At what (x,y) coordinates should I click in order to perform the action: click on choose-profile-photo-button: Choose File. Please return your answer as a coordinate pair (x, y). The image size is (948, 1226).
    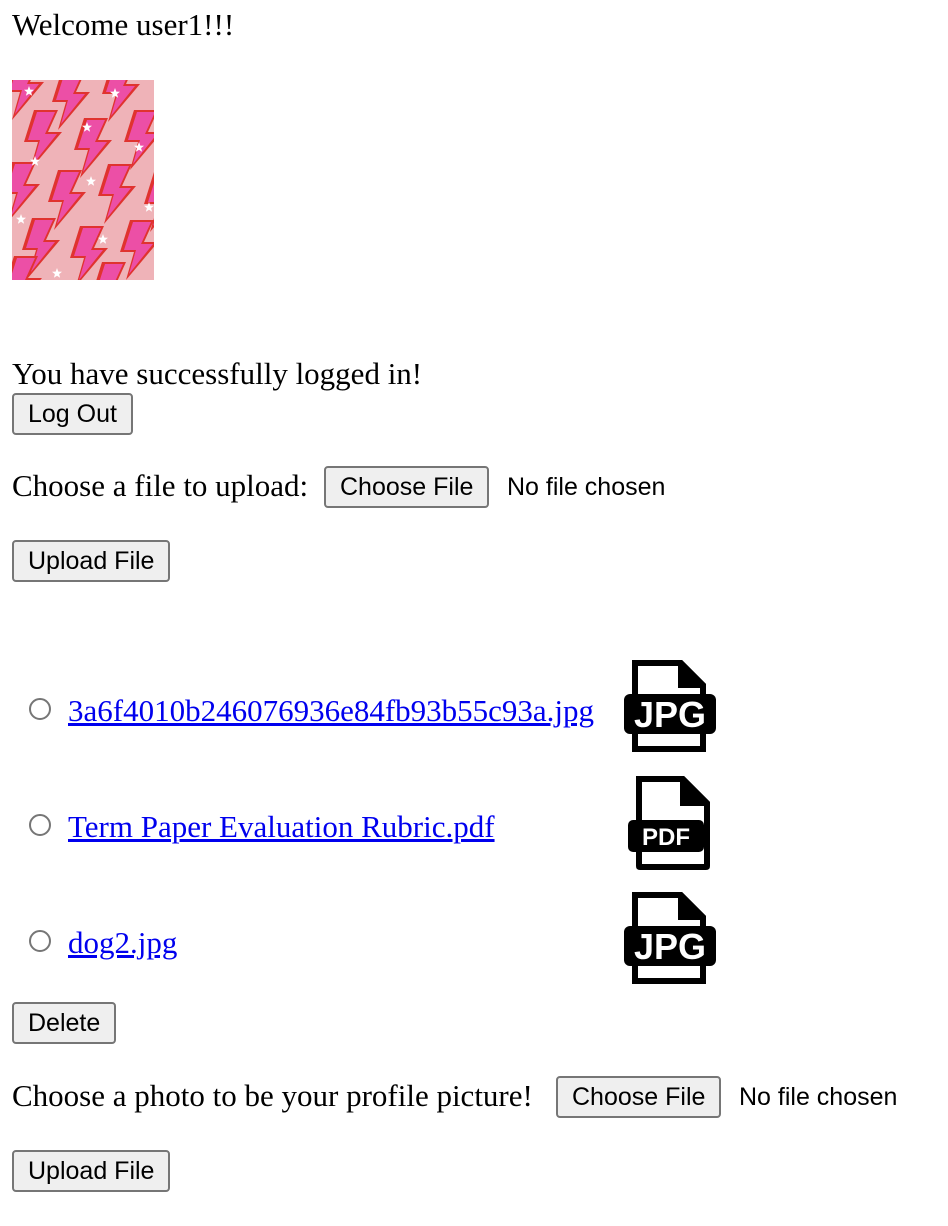
    Looking at the image, I should click on (639, 1097).